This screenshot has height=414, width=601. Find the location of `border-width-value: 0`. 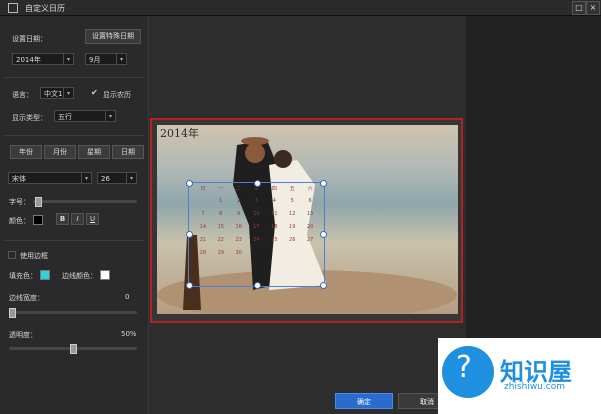

border-width-value: 0 is located at coordinates (127, 297).